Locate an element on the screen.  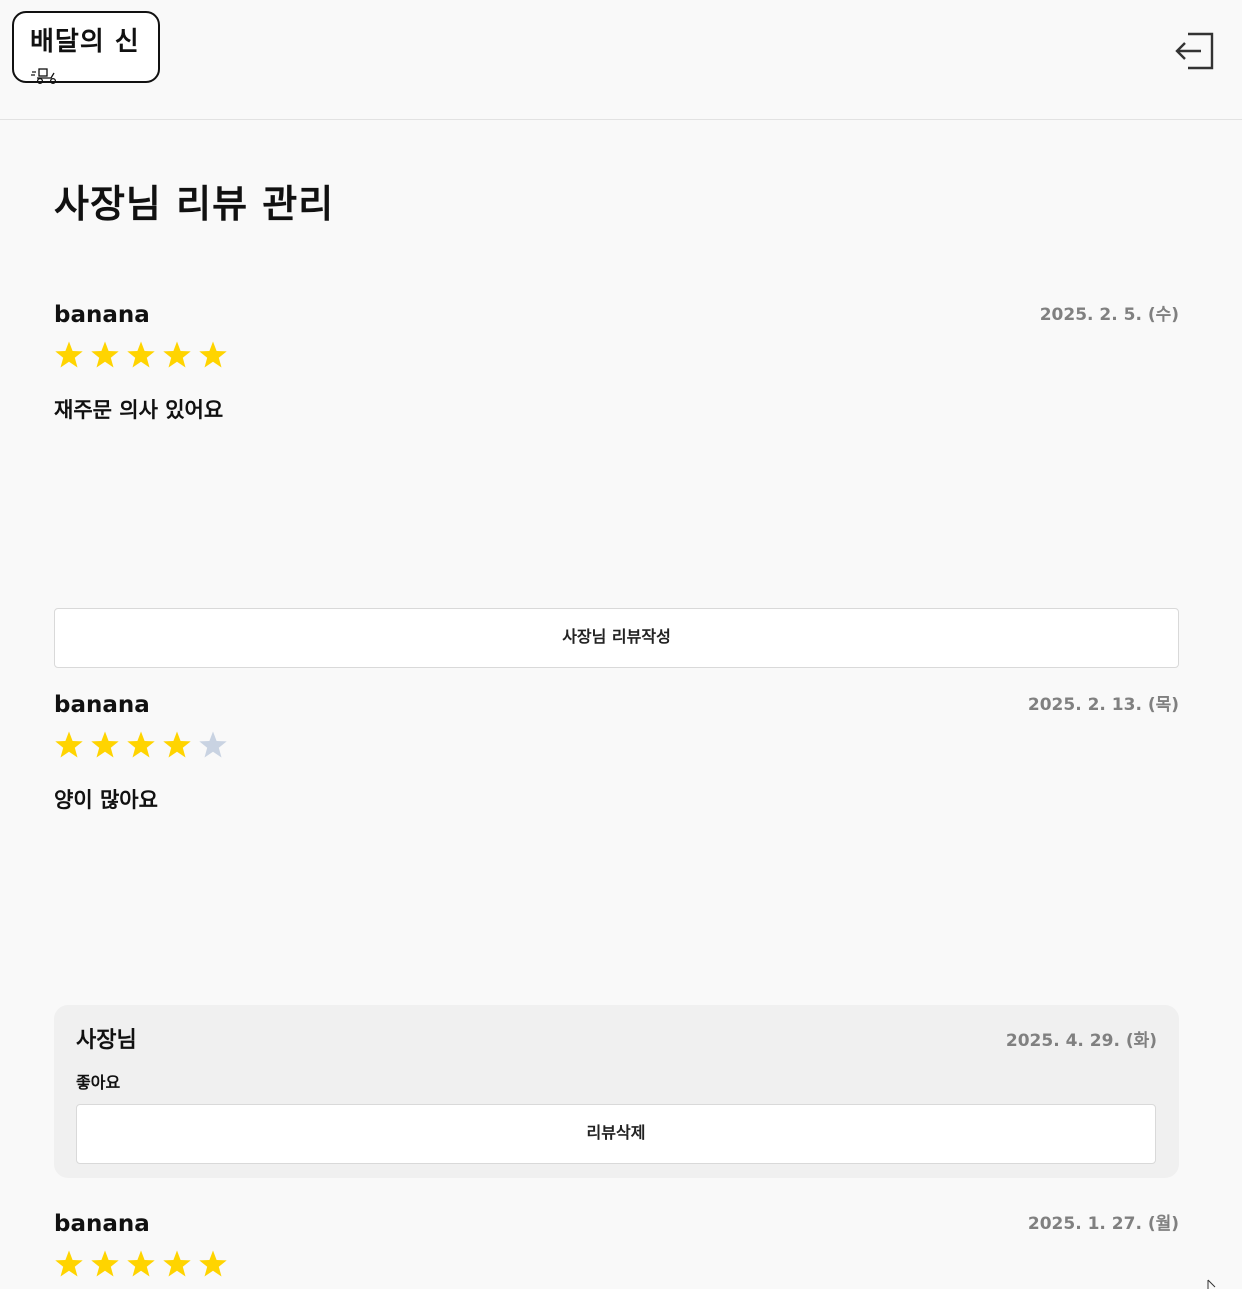
logout-icon is located at coordinates (1195, 51).